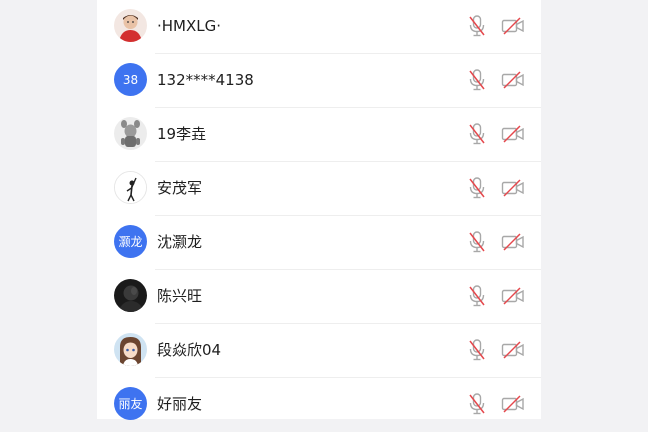 This screenshot has height=432, width=648. What do you see at coordinates (319, 243) in the screenshot?
I see `participant-row: 灏龙 沈灏龙` at bounding box center [319, 243].